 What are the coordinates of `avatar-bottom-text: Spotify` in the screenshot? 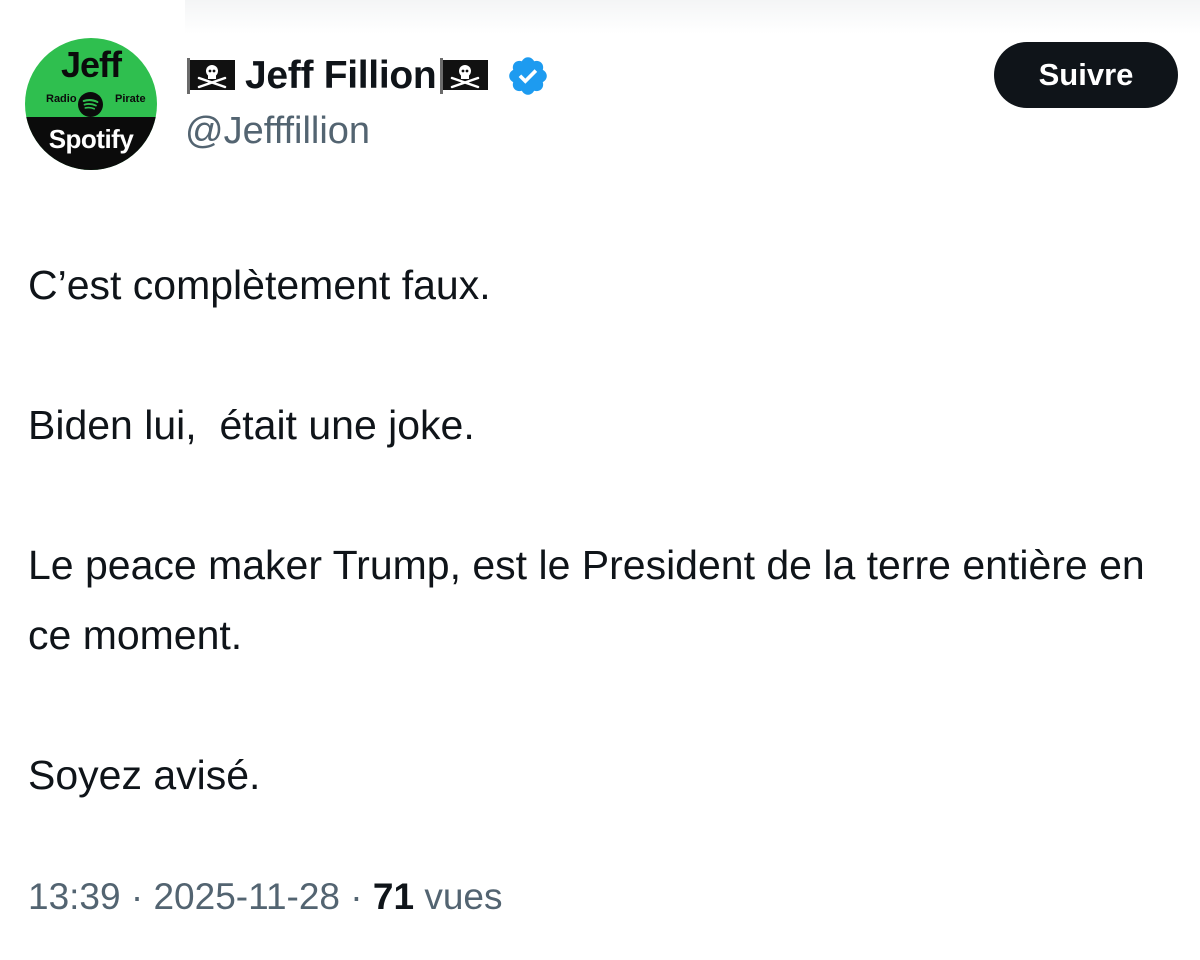 It's located at (91, 139).